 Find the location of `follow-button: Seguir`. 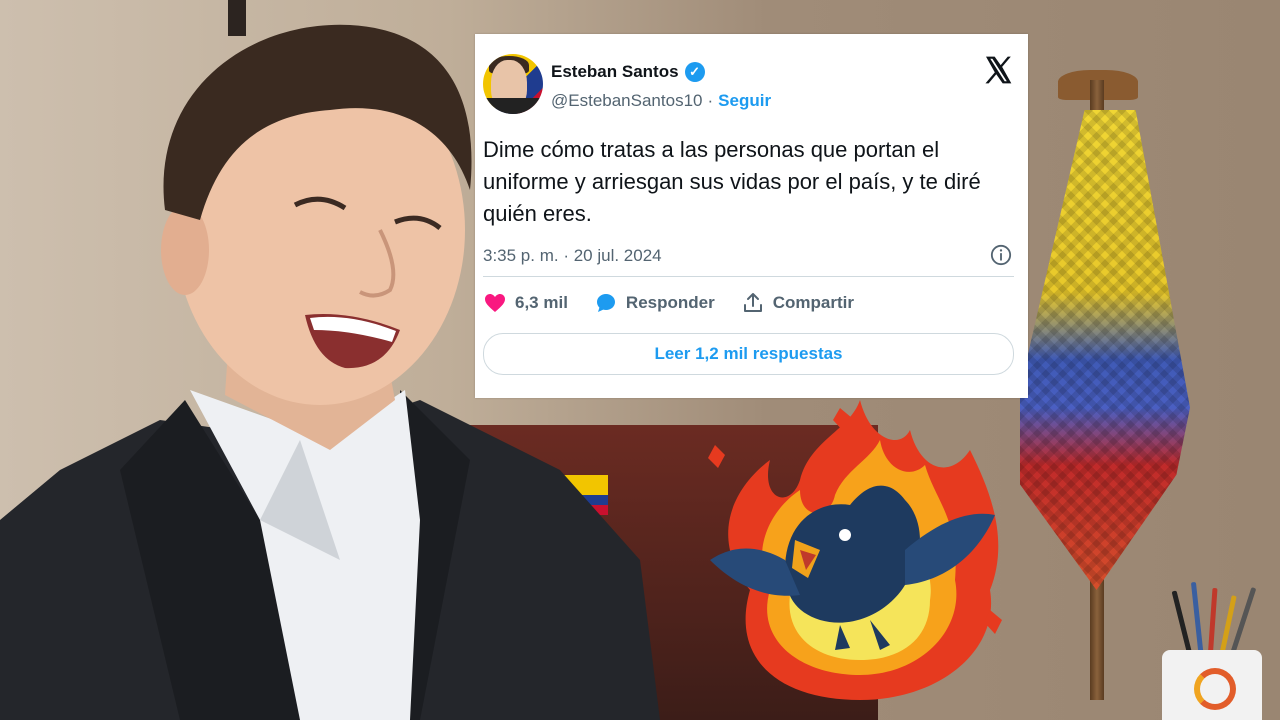

follow-button: Seguir is located at coordinates (744, 101).